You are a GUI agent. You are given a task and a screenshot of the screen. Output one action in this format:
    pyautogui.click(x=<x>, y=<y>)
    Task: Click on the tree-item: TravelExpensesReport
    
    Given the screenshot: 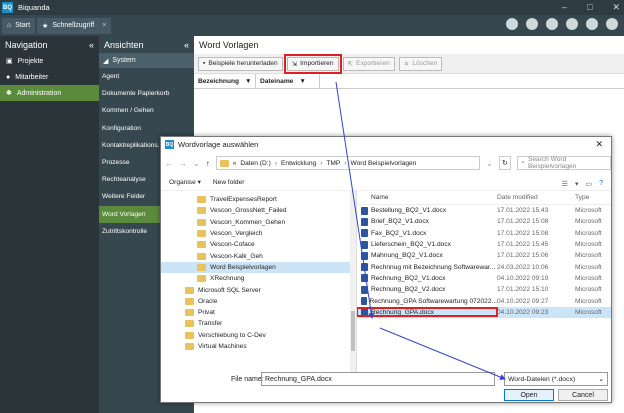 What is the action you would take?
    pyautogui.click(x=258, y=199)
    